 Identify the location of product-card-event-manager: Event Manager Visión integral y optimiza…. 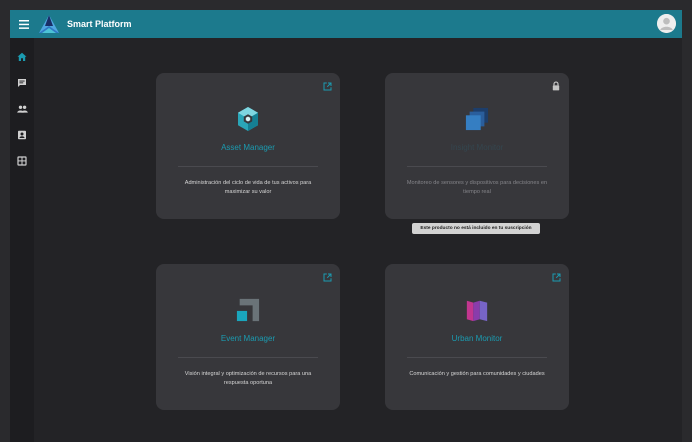
(248, 337).